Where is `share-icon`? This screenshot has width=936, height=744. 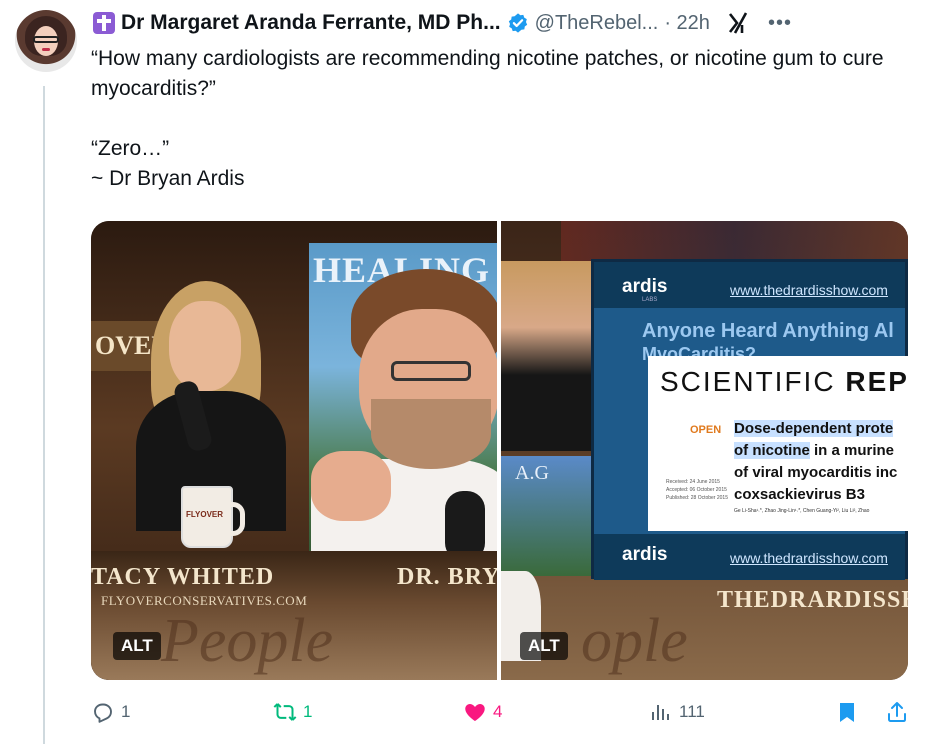
share-icon is located at coordinates (897, 712).